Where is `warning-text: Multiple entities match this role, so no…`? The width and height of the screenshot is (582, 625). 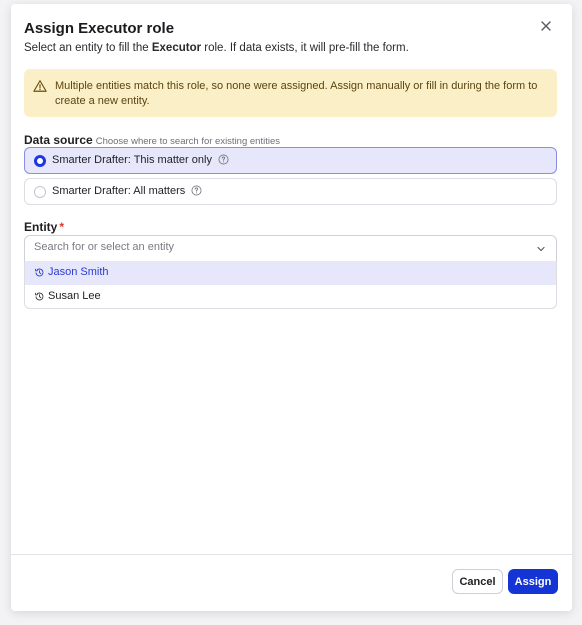
warning-text: Multiple entities match this role, so no… is located at coordinates (296, 93).